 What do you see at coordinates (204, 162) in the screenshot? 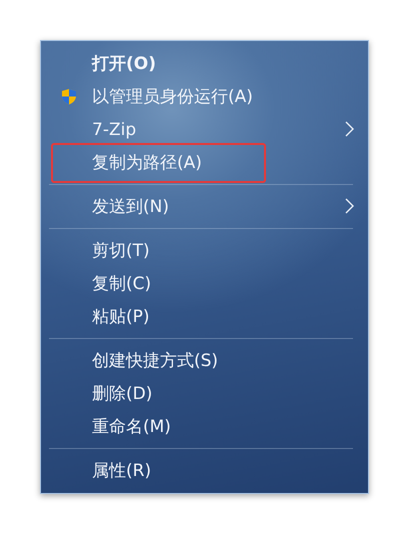
I see `menu-item: 复制为路径(A)` at bounding box center [204, 162].